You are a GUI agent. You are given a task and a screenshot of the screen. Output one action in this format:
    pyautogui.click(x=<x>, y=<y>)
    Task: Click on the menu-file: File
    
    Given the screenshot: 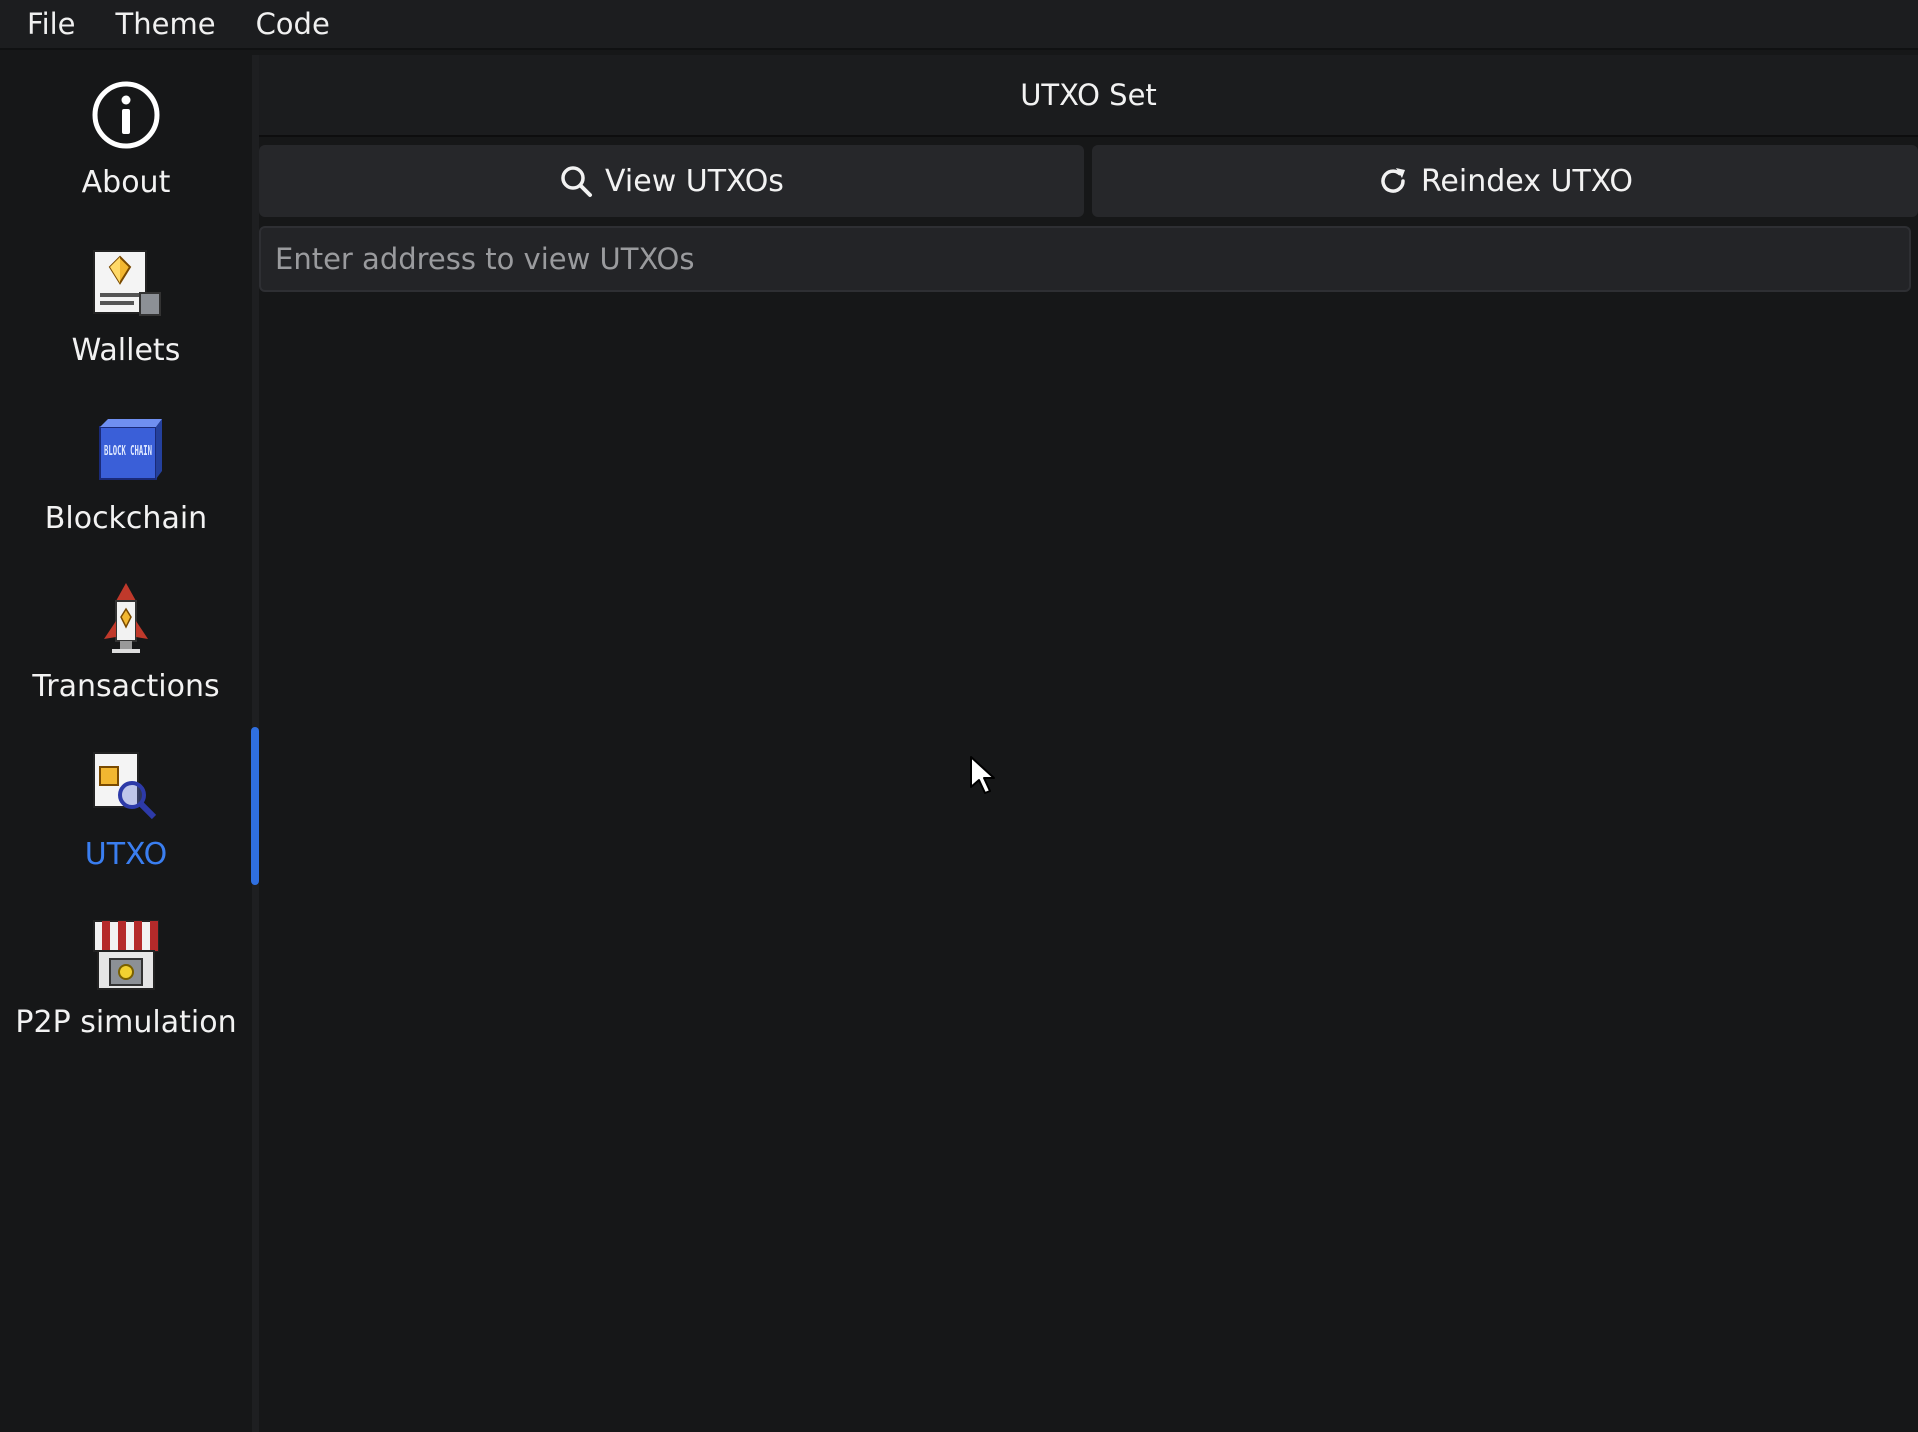 What is the action you would take?
    pyautogui.click(x=48, y=24)
    